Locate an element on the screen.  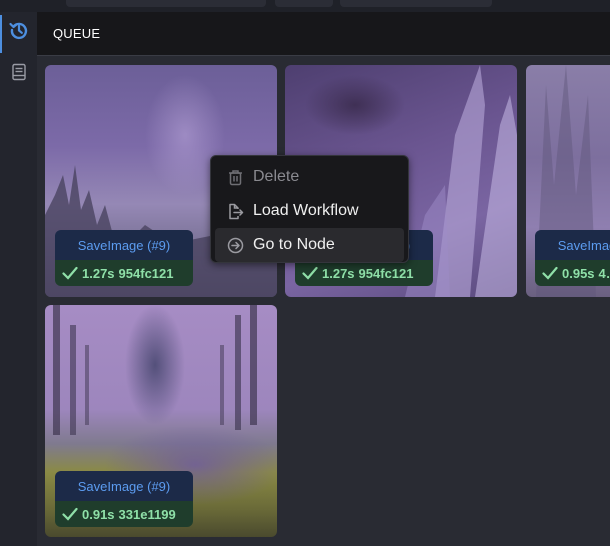
sidebar-item-node-library is located at coordinates (18, 72).